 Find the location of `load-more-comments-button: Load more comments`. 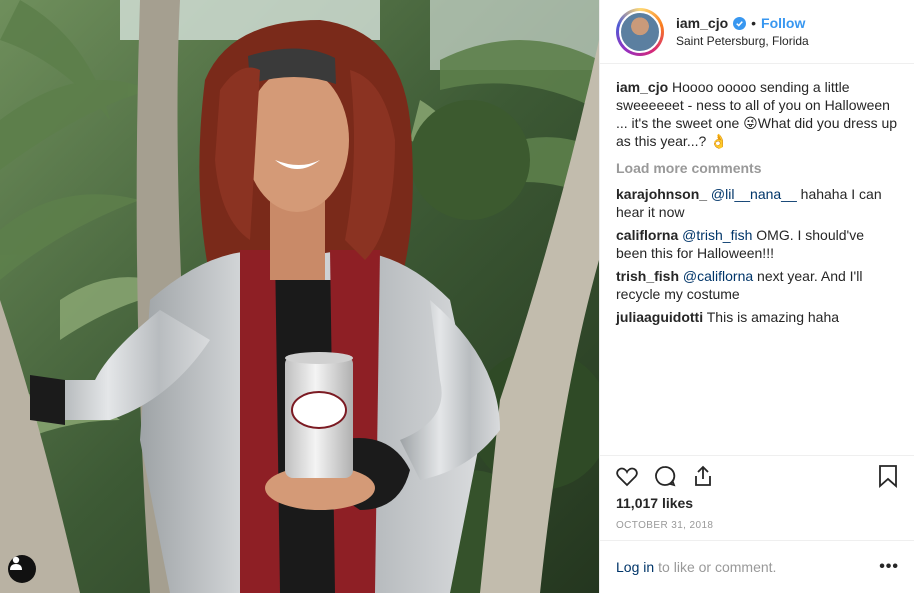

load-more-comments-button: Load more comments is located at coordinates (757, 168).